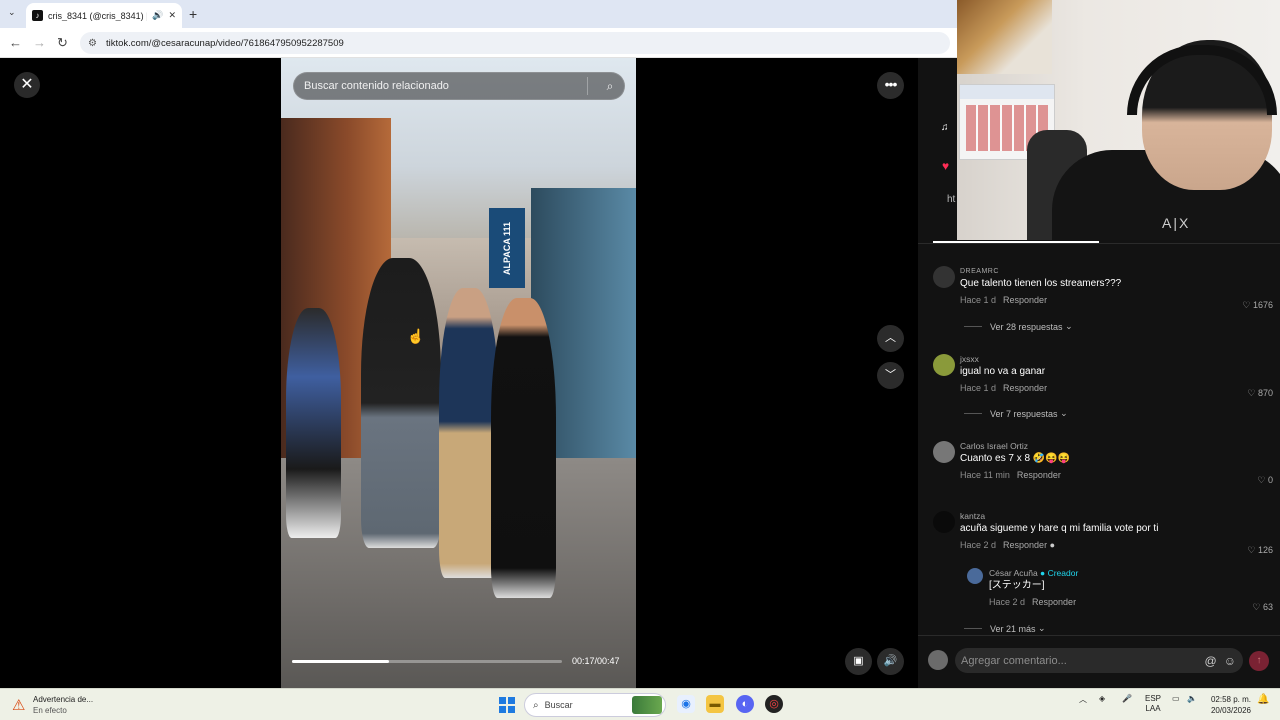  I want to click on like-count: ♡ 870, so click(1260, 393).